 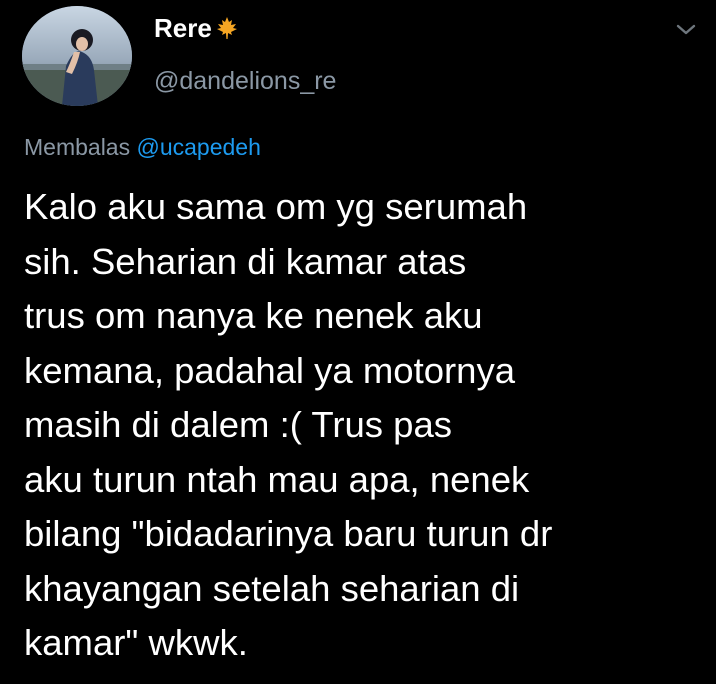 I want to click on reply-context: Membalas @ucapedeh, so click(x=142, y=147).